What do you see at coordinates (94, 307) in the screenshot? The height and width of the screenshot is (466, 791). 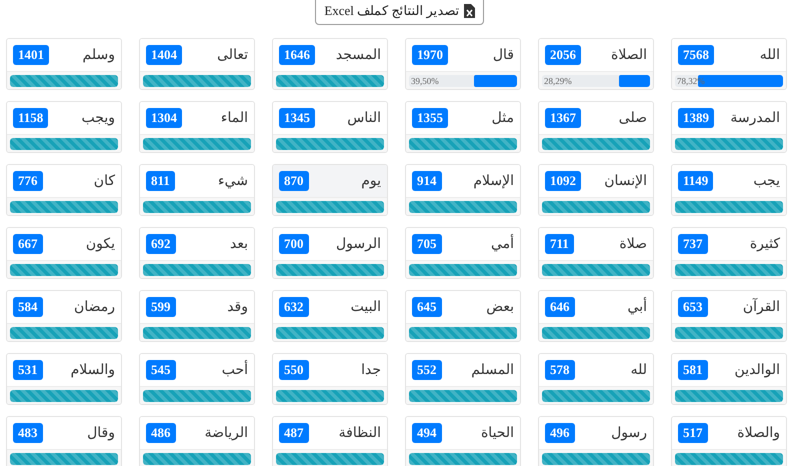 I see `word-label: رمضان` at bounding box center [94, 307].